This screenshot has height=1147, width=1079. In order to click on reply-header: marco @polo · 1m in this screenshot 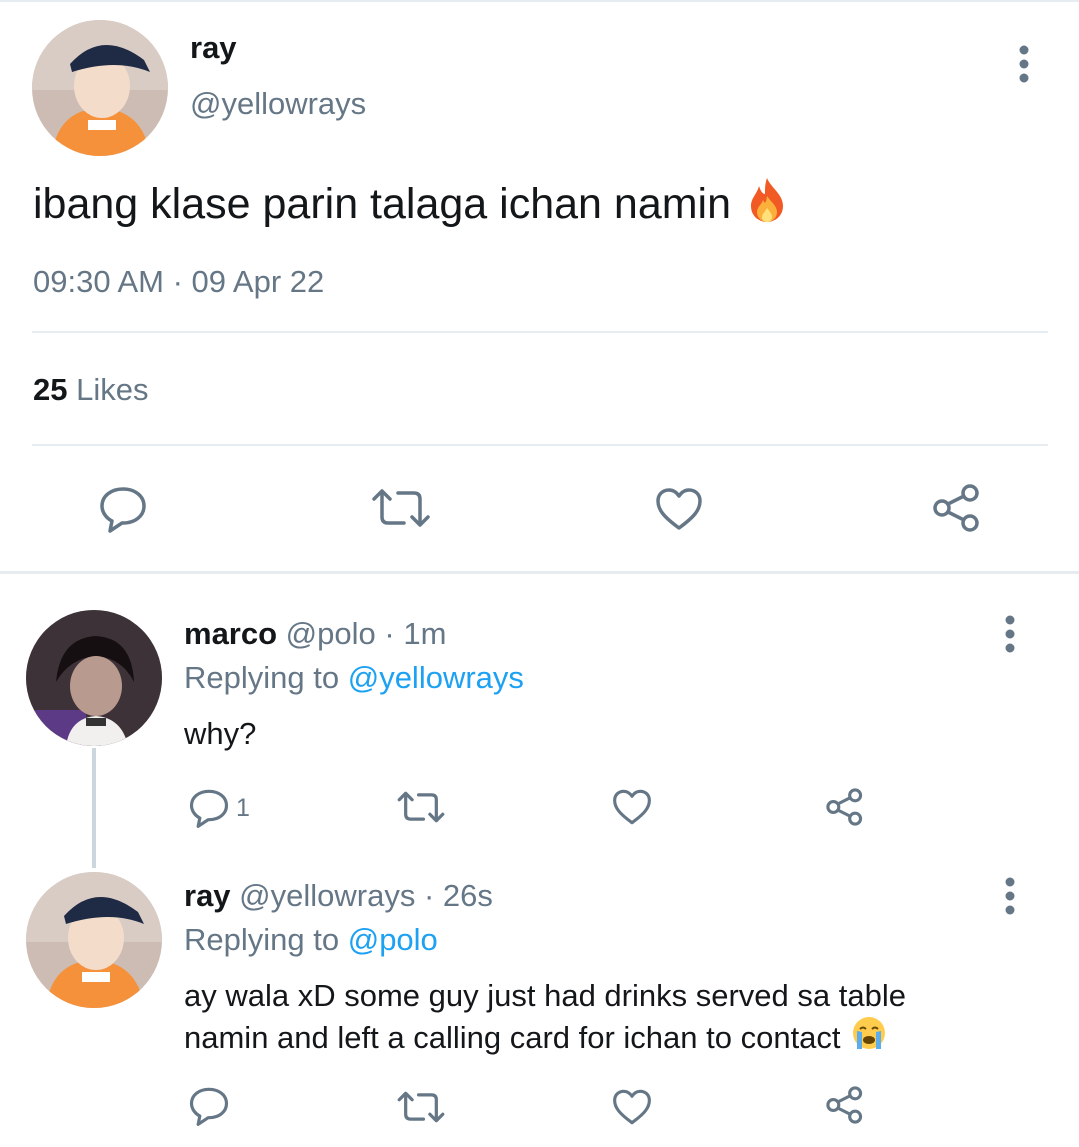, I will do `click(315, 634)`.